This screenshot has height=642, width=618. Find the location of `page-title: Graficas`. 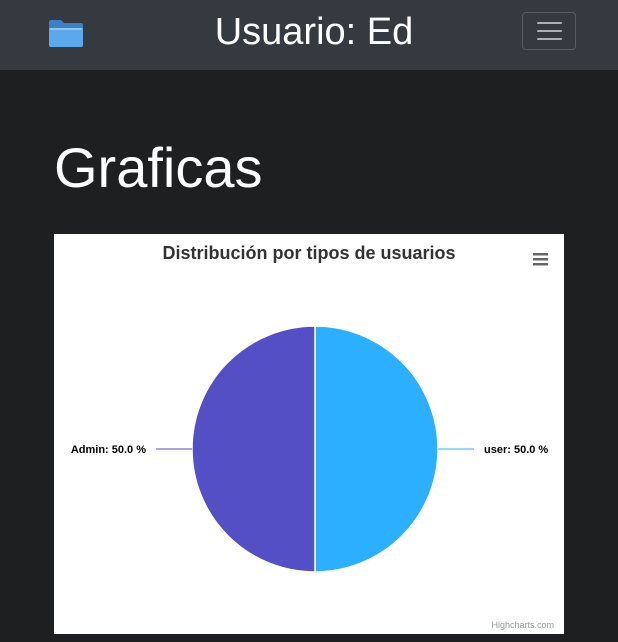

page-title: Graficas is located at coordinates (158, 167).